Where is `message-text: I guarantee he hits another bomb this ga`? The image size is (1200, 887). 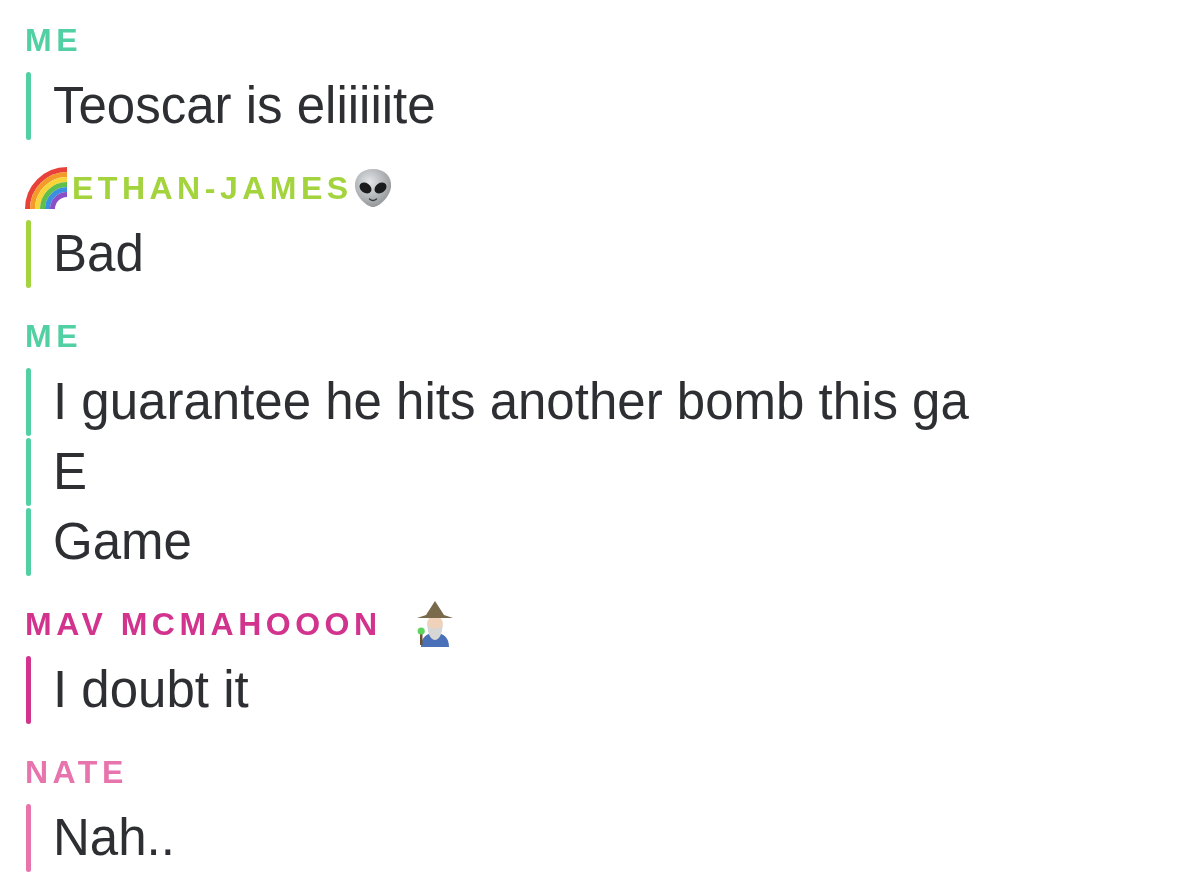
message-text: I guarantee he hits another bomb this ga is located at coordinates (511, 402).